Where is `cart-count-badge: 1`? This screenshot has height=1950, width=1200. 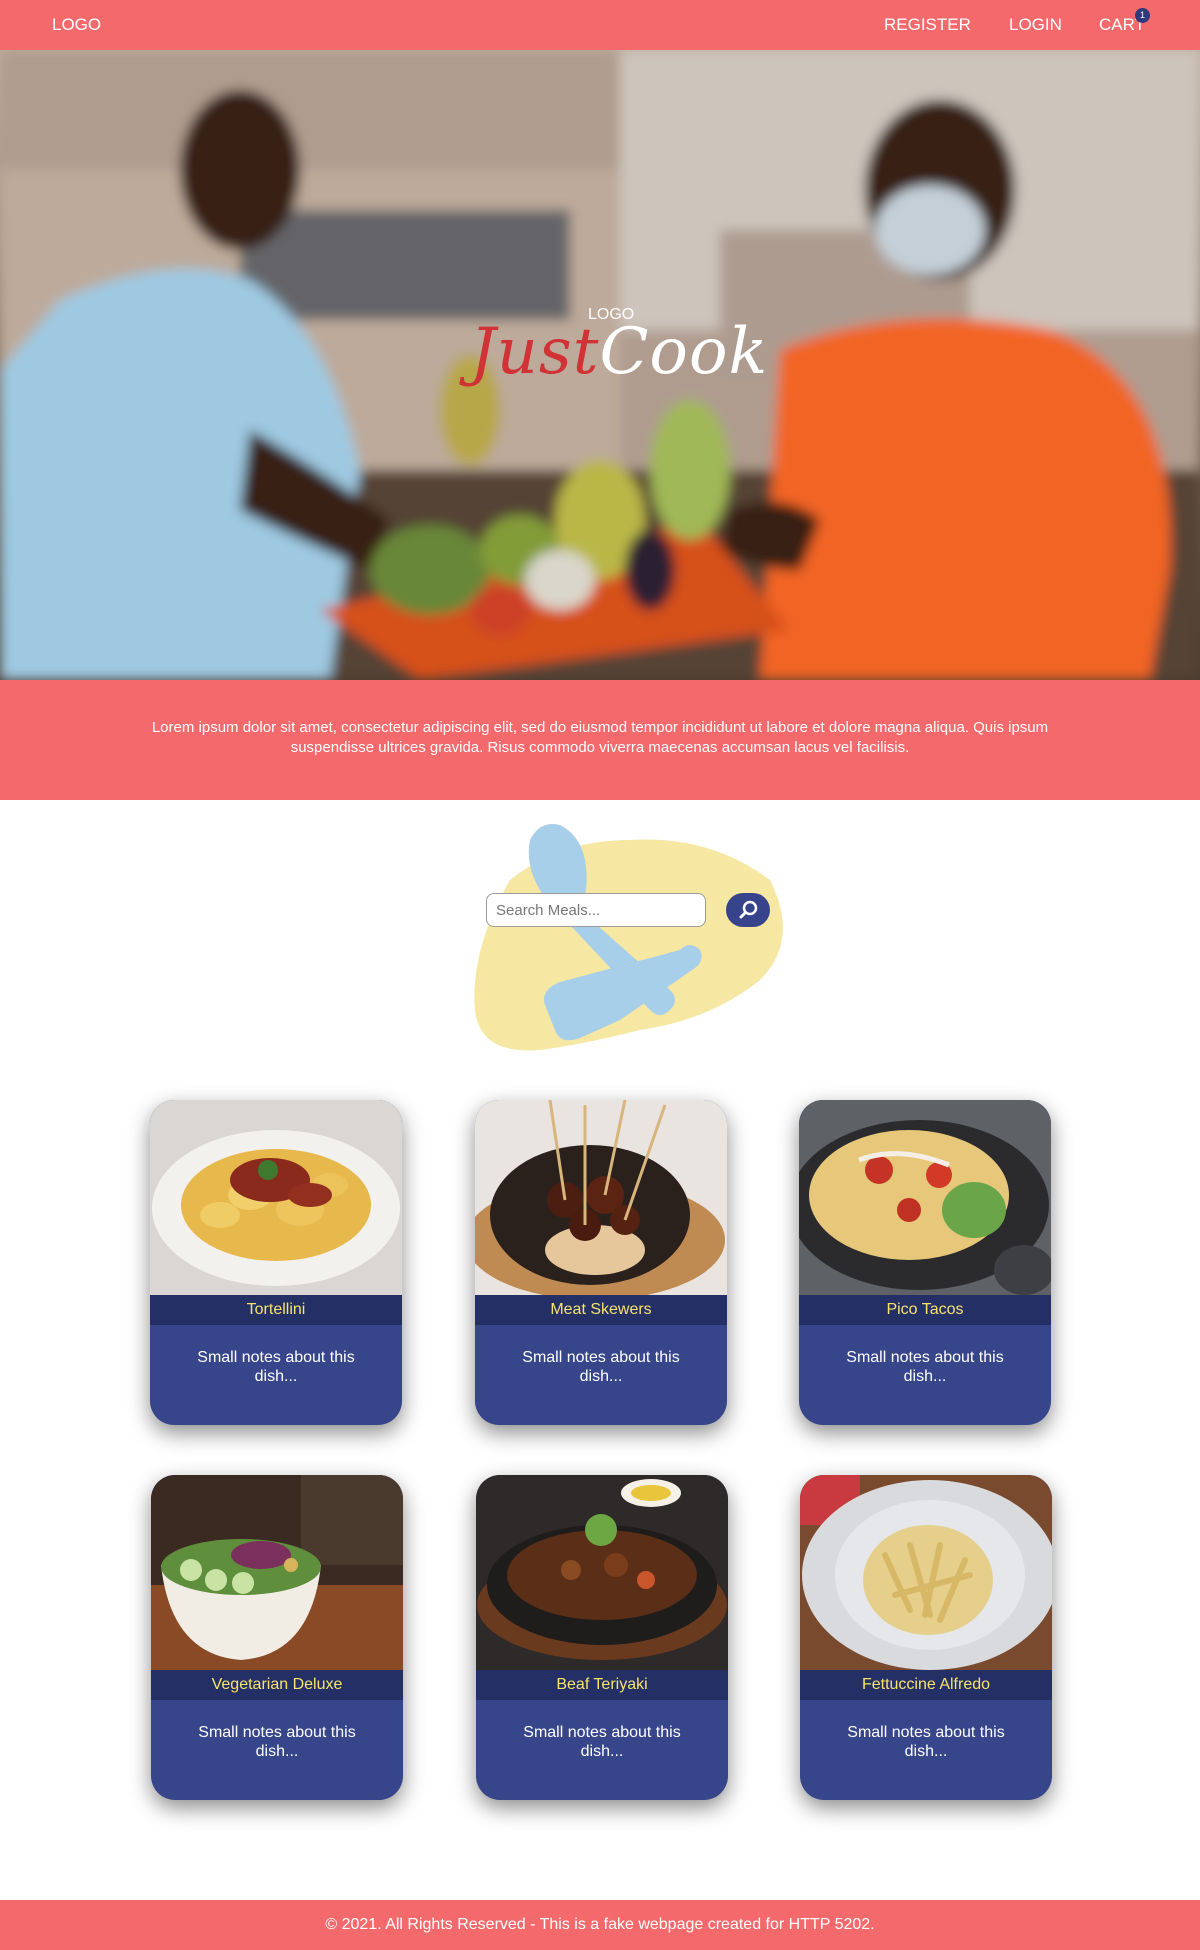
cart-count-badge: 1 is located at coordinates (1142, 15).